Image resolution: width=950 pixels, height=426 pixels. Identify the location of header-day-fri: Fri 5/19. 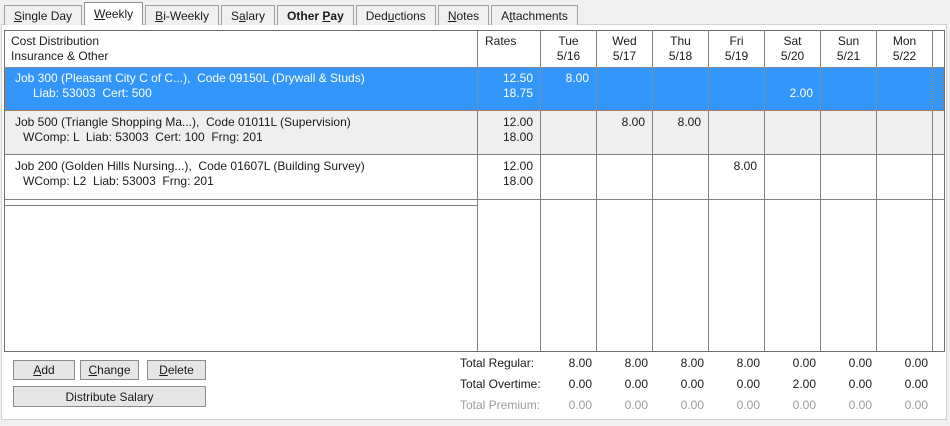
(737, 49).